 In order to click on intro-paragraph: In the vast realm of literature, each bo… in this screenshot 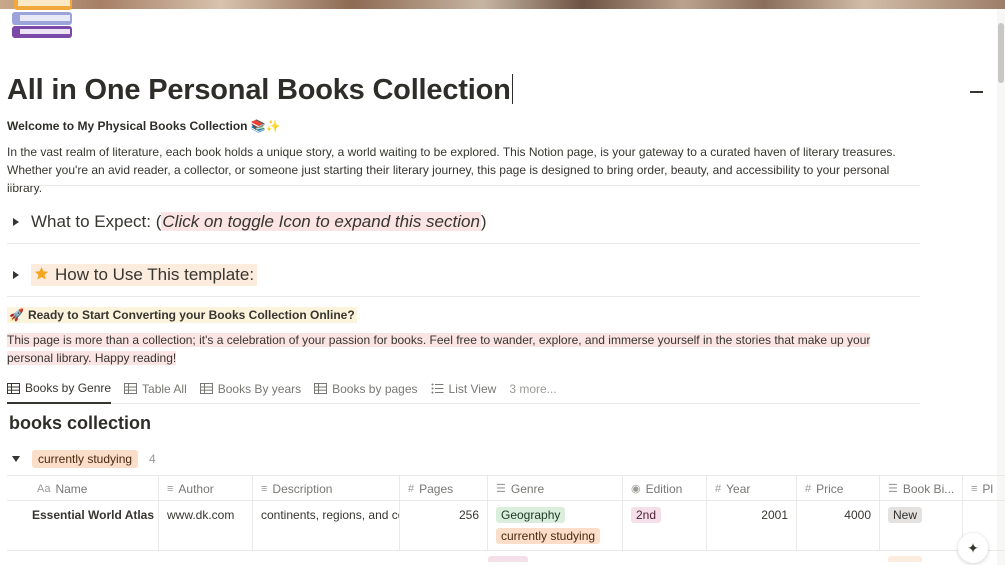, I will do `click(451, 170)`.